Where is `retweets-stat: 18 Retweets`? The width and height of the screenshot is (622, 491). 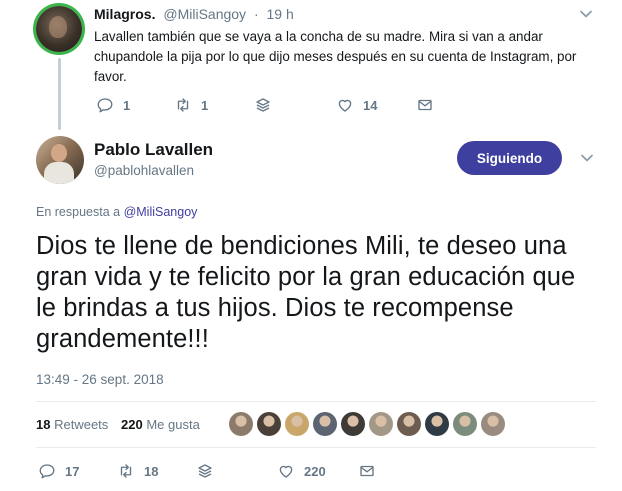 retweets-stat: 18 Retweets is located at coordinates (72, 424).